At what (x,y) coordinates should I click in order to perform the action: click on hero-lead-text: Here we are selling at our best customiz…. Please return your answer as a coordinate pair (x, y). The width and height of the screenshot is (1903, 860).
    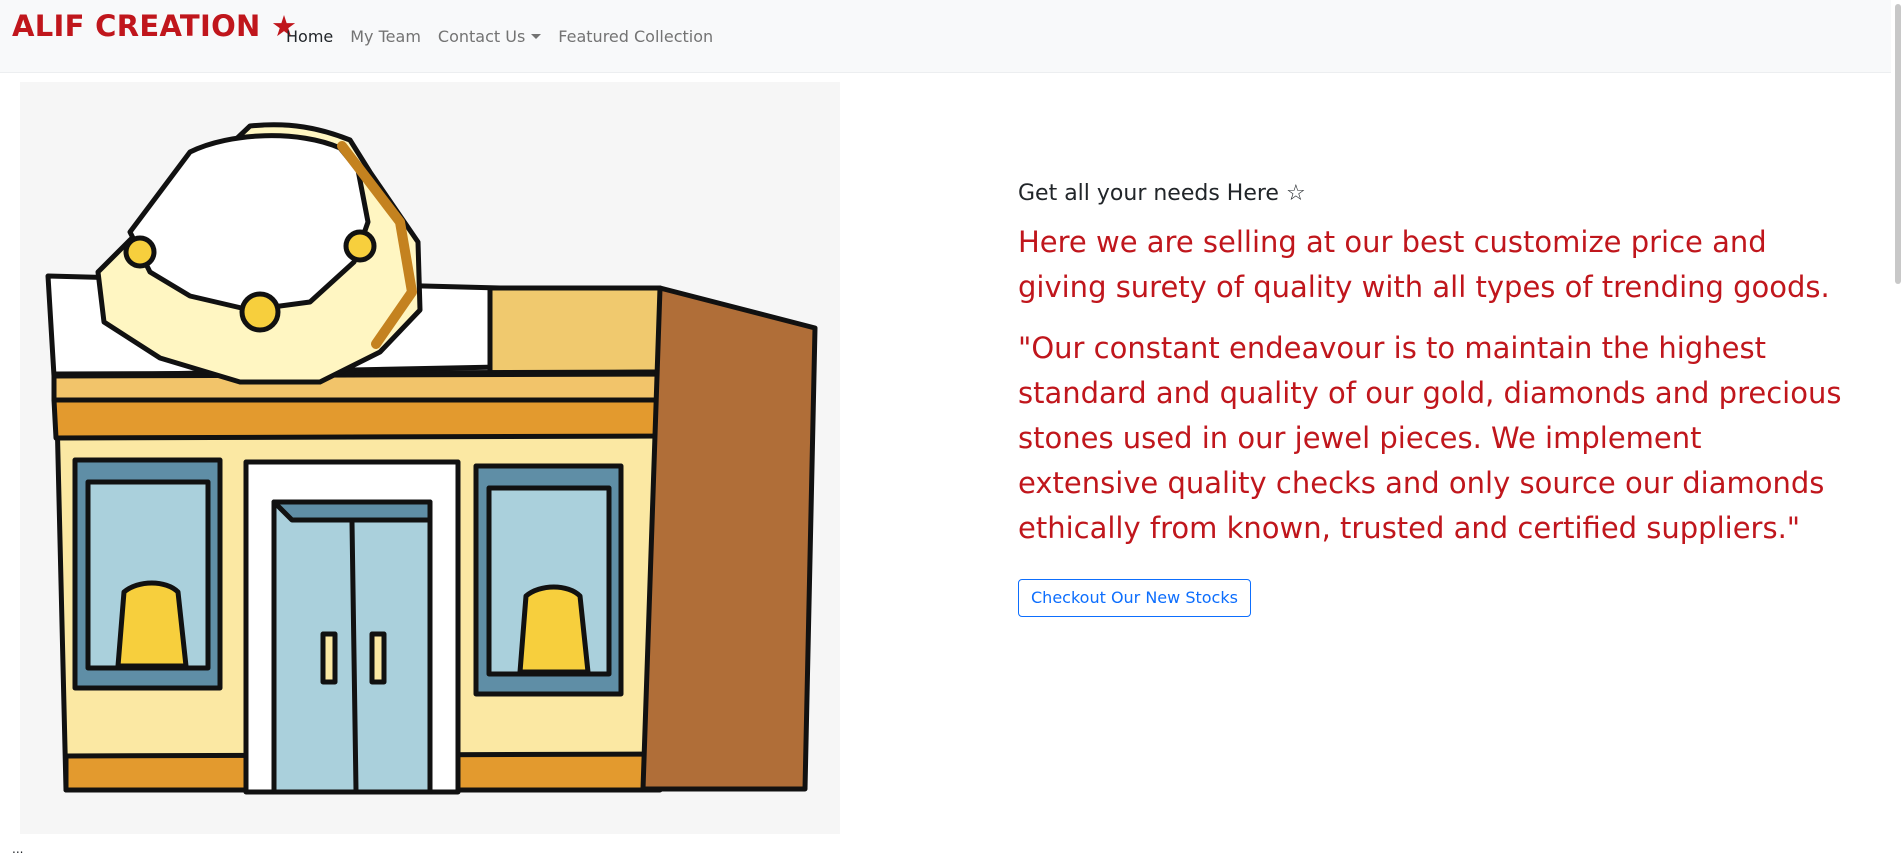
    Looking at the image, I should click on (1424, 264).